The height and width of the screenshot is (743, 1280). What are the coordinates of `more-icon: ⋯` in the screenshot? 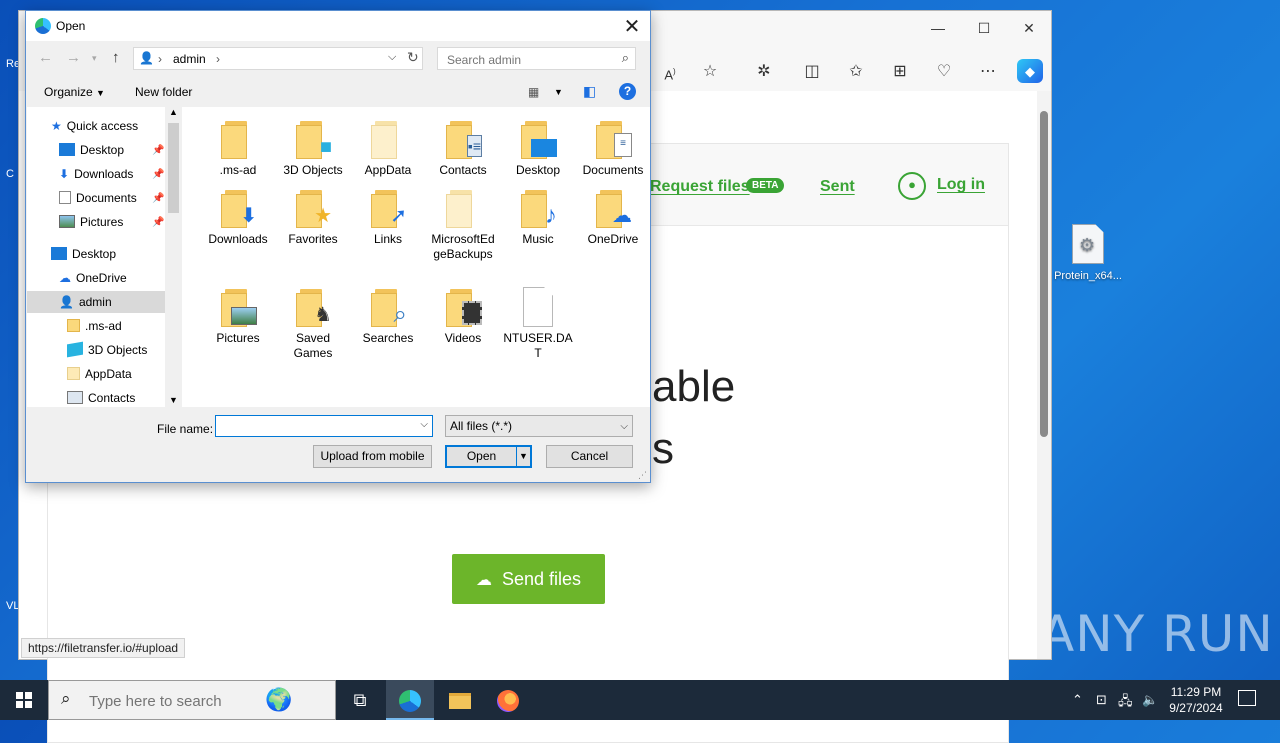 It's located at (988, 72).